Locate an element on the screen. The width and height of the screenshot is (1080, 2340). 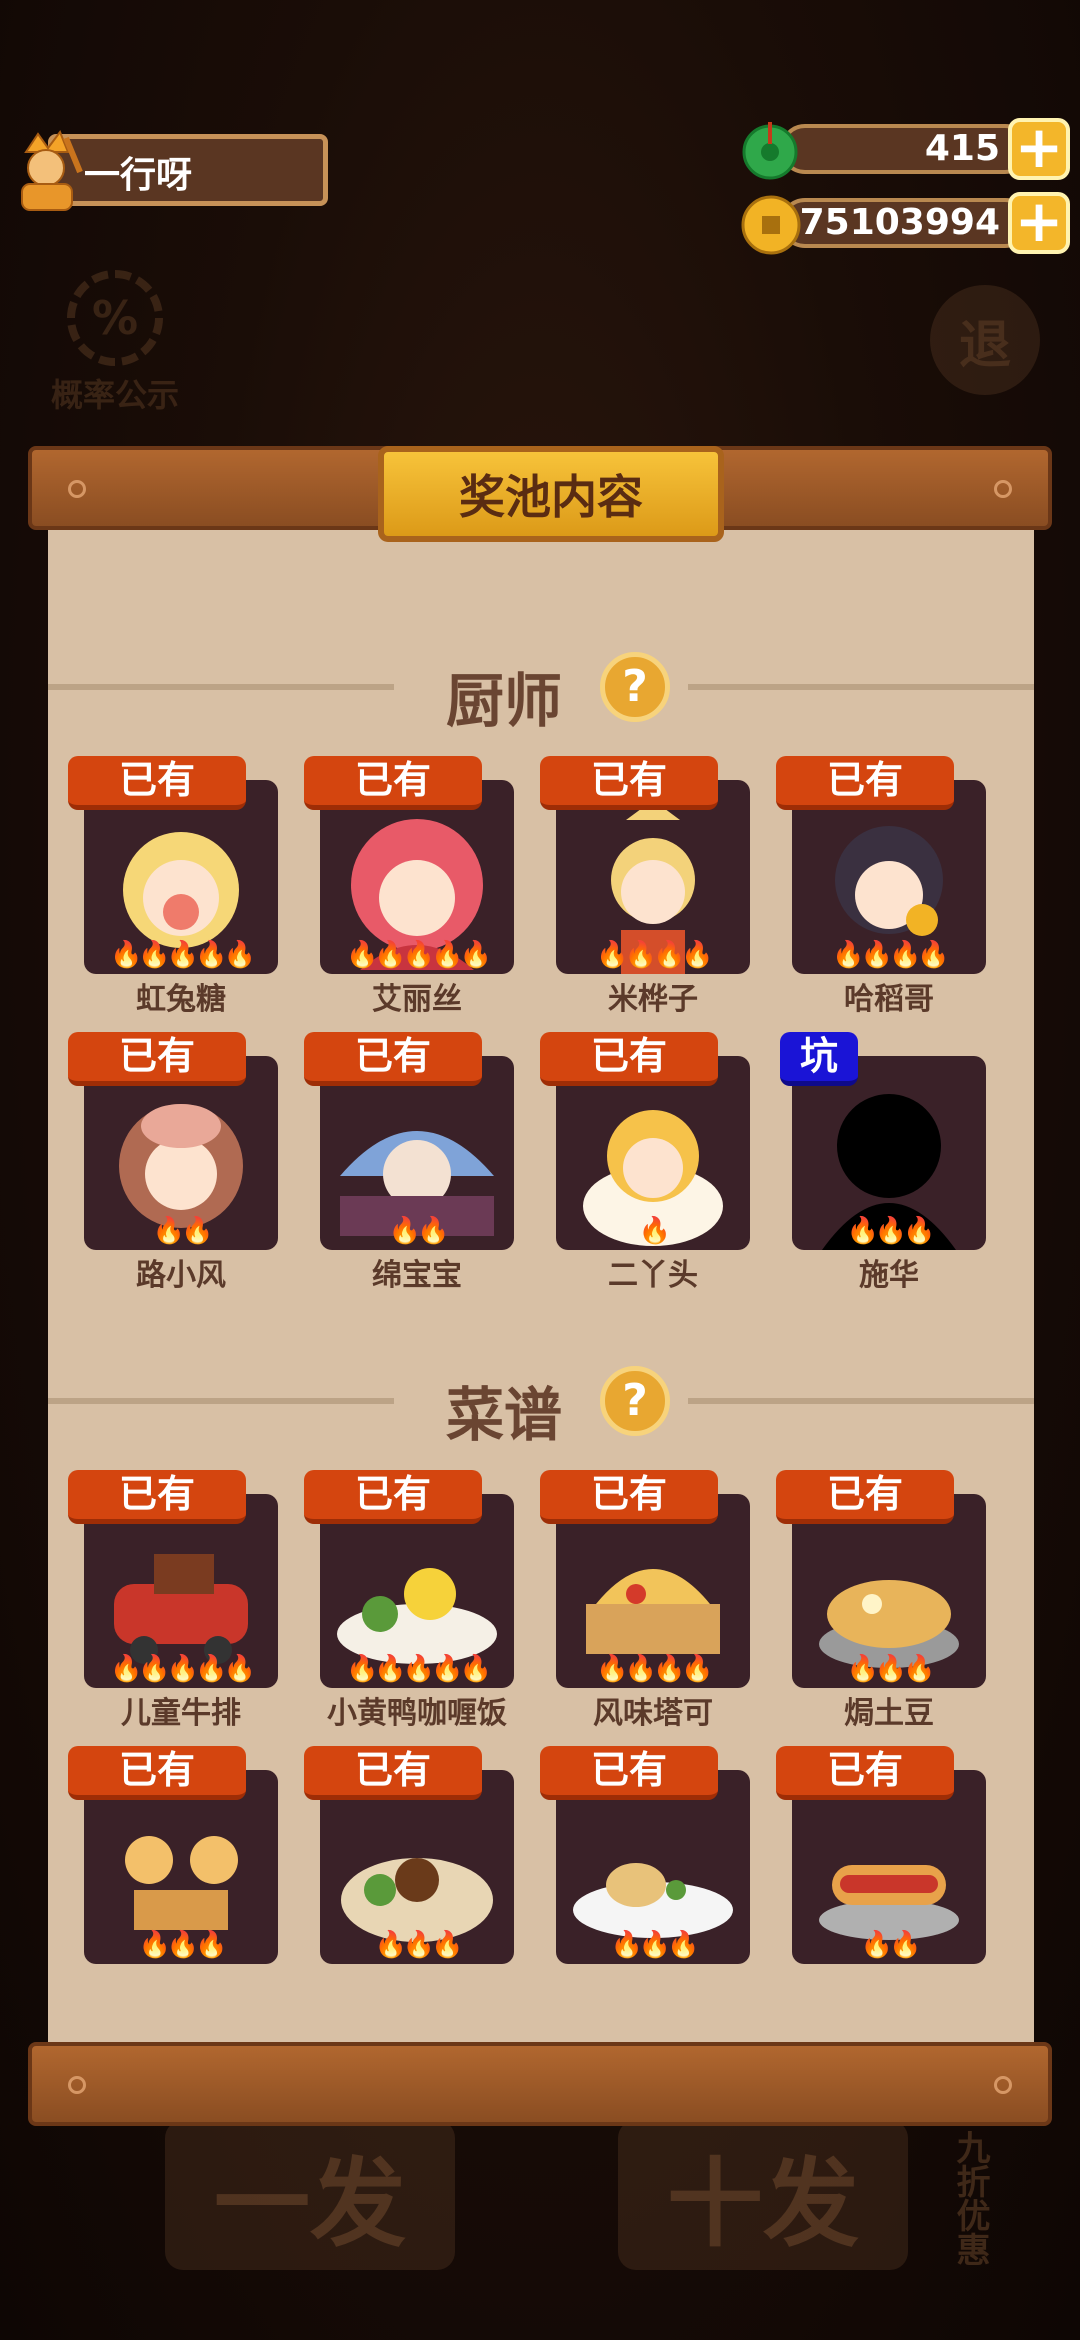
recipe-card: 🔥🔥🔥🔥🔥 已有小黄鸭咖喱饭 is located at coordinates (414, 1600).